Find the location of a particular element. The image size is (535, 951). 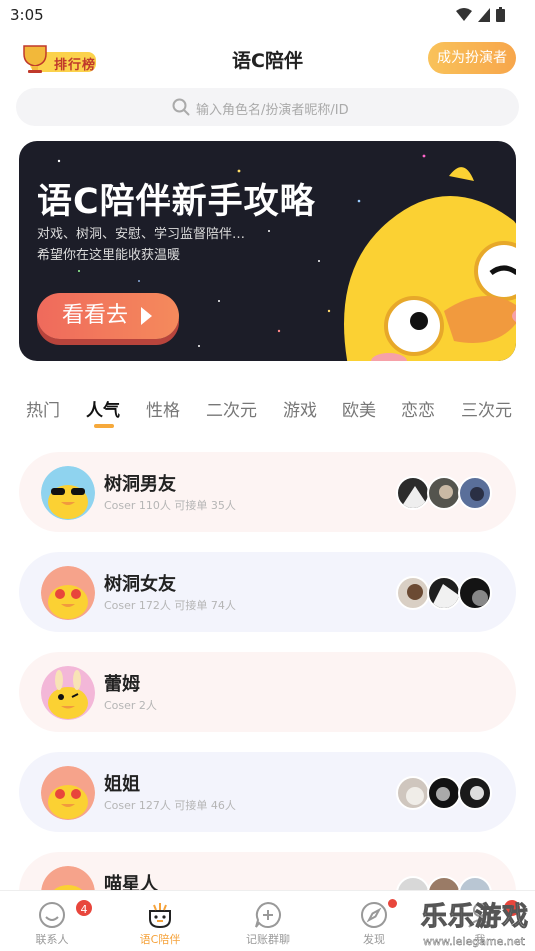

watermark-url: www.lelegame.net is located at coordinates (474, 941).